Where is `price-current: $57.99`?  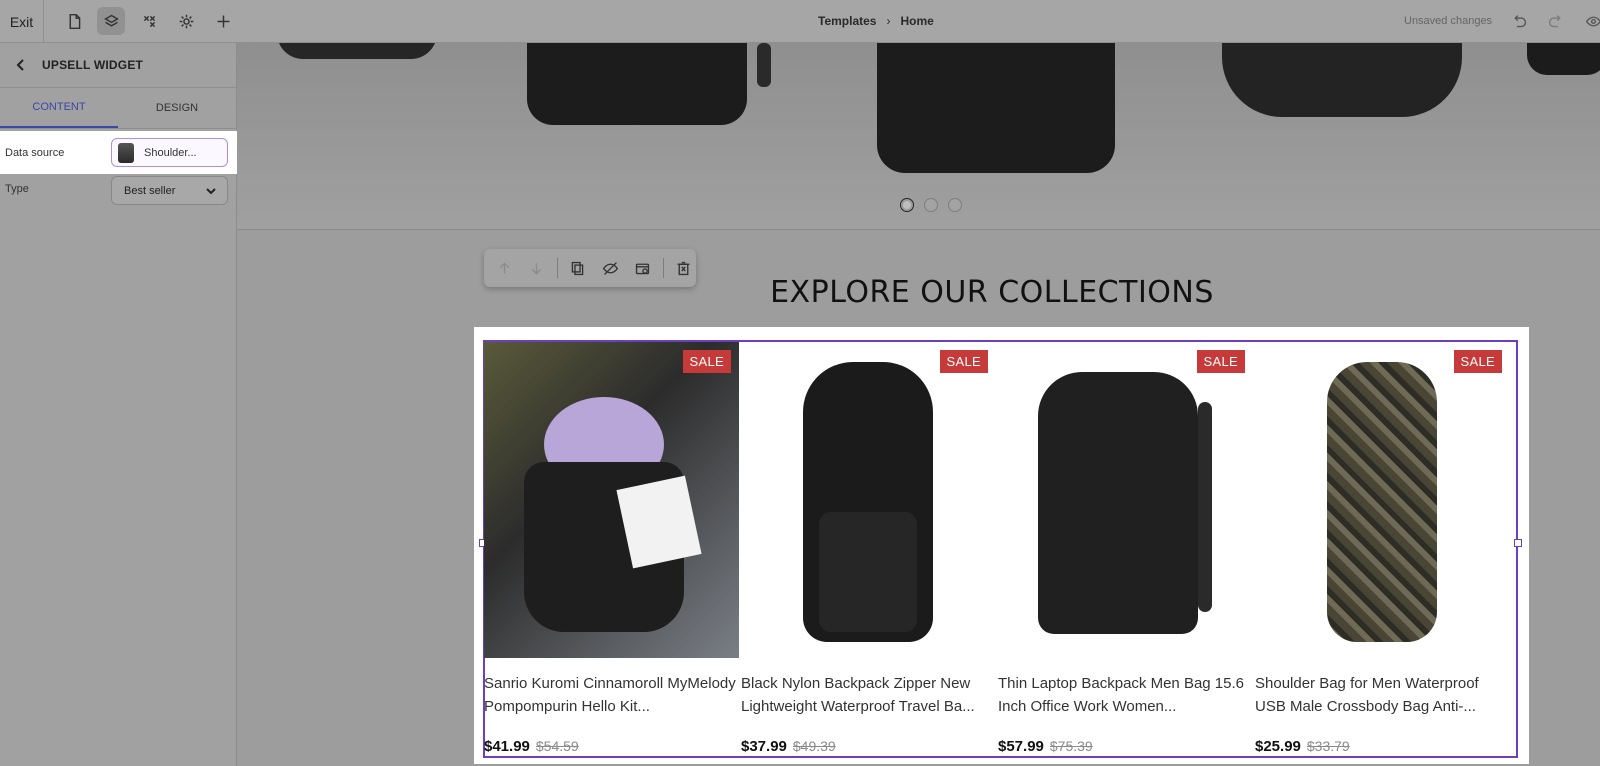
price-current: $57.99 is located at coordinates (1021, 746).